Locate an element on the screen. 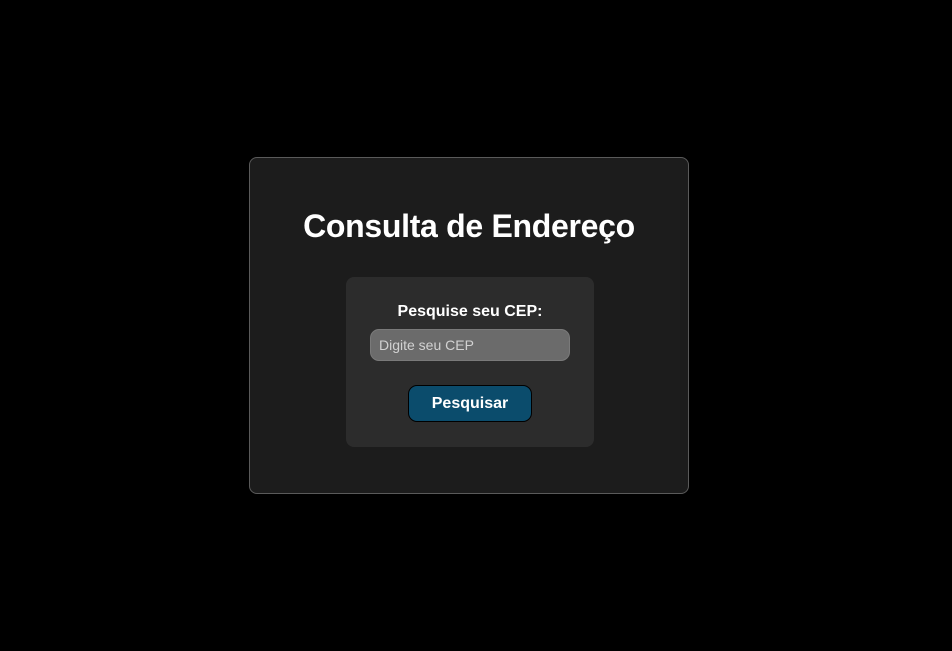 This screenshot has height=651, width=952. cep-label: Pesquise seu CEP: is located at coordinates (470, 311).